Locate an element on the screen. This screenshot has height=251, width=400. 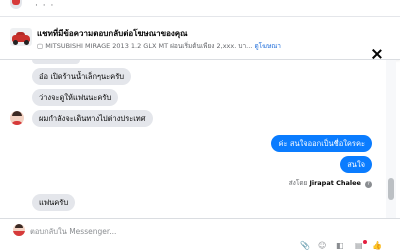
sent-by-name: Jirapat Chalee is located at coordinates (335, 183).